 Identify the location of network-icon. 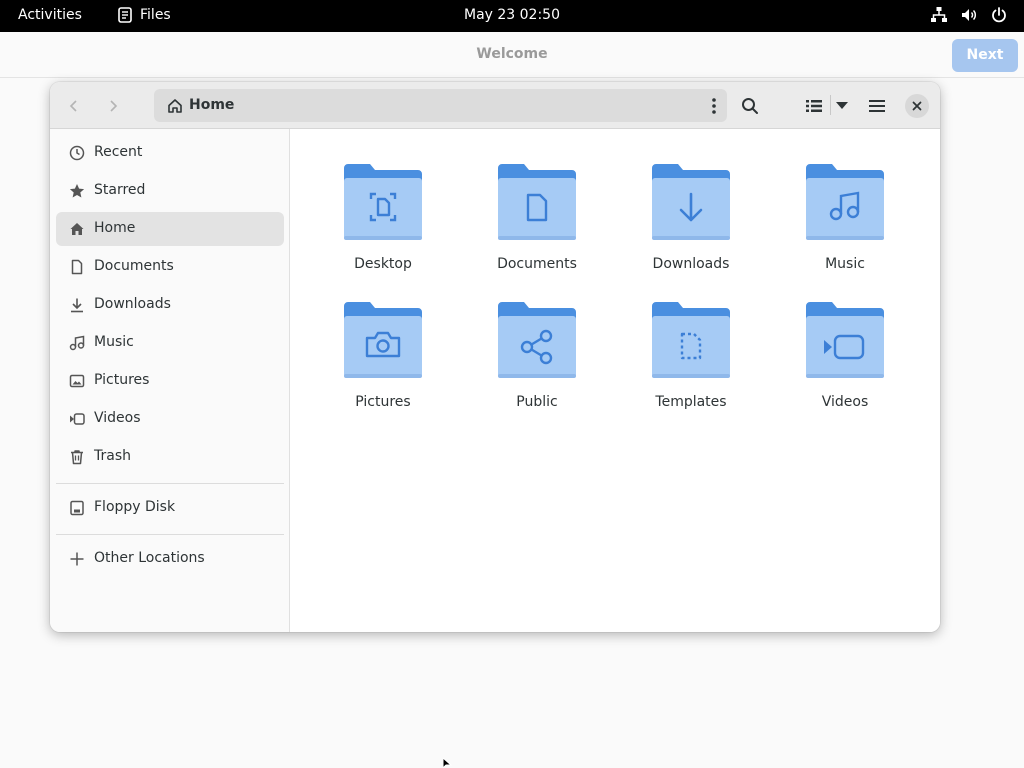
(939, 15).